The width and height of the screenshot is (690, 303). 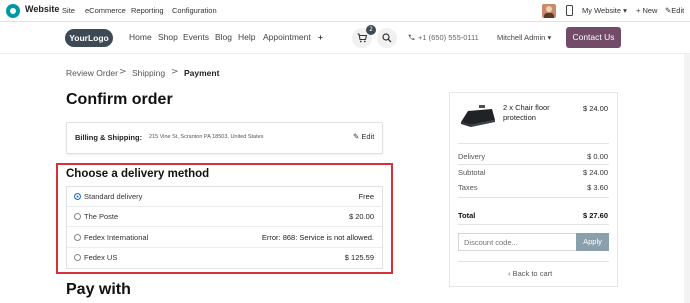 What do you see at coordinates (509, 273) in the screenshot?
I see `chevron-left-icon: ‹` at bounding box center [509, 273].